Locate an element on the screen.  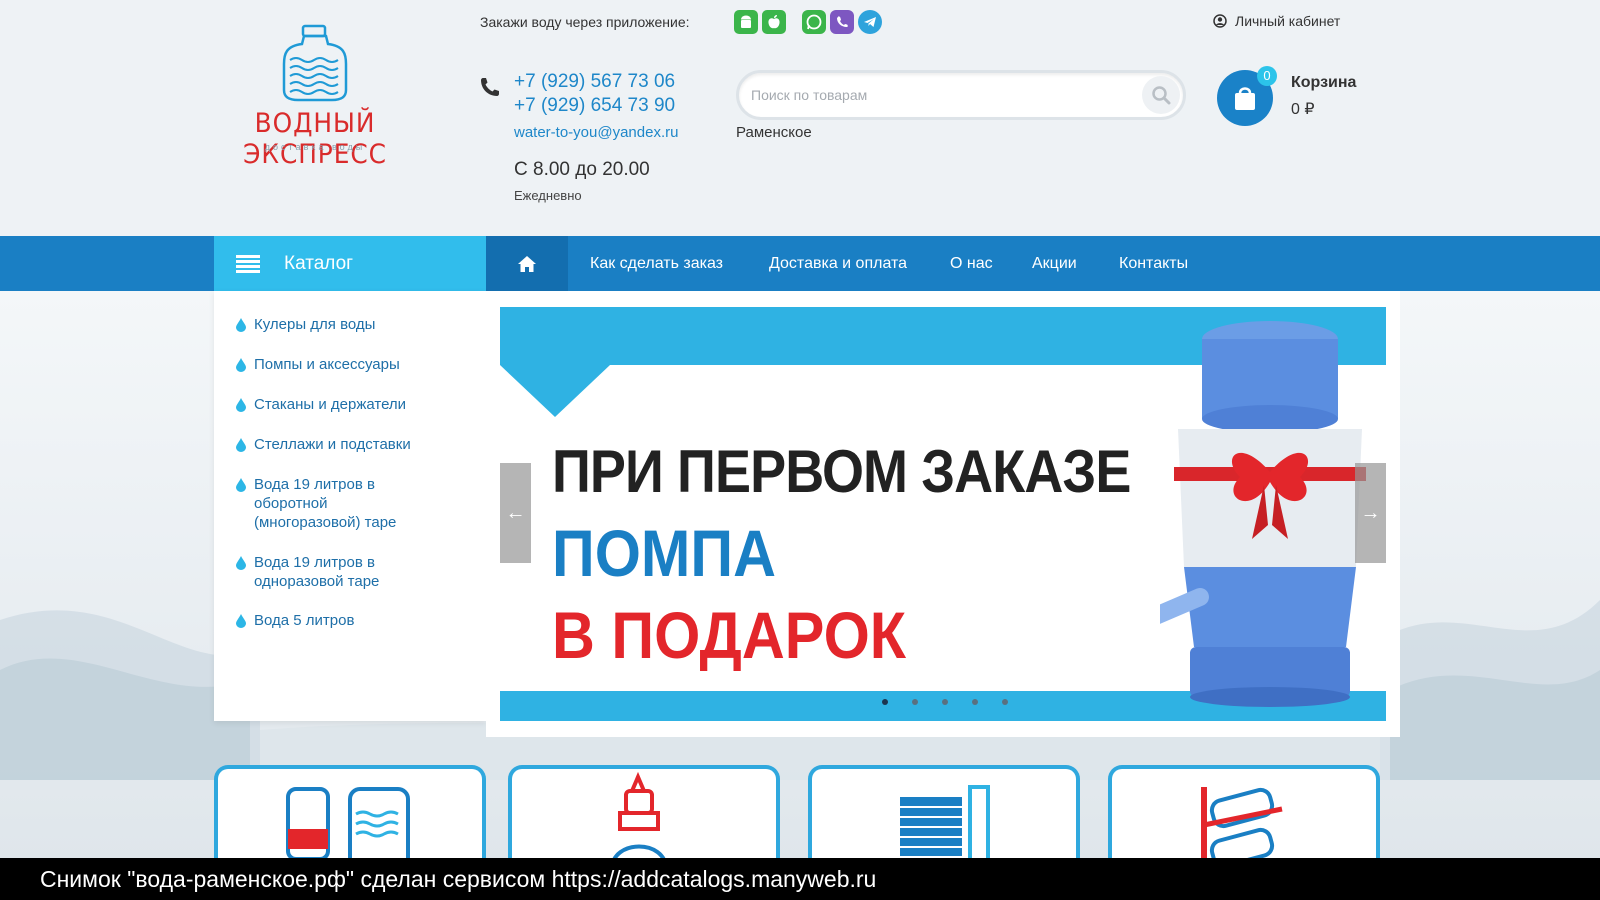
account-label: Личный кабинет is located at coordinates (1288, 21).